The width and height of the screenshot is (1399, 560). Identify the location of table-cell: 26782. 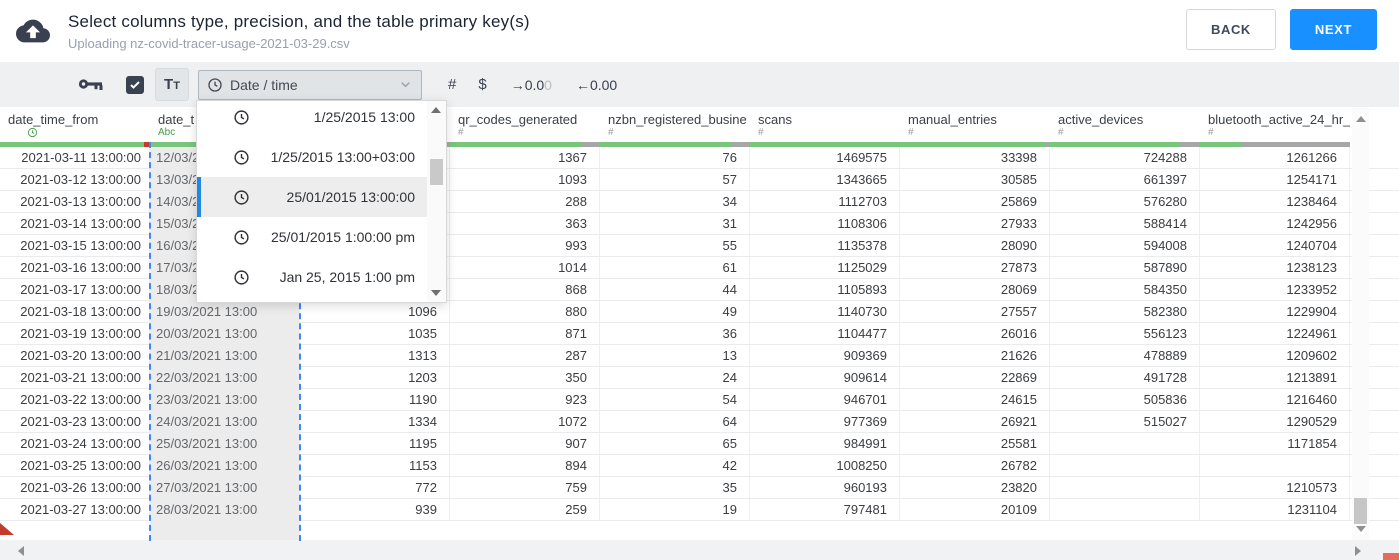
(975, 465).